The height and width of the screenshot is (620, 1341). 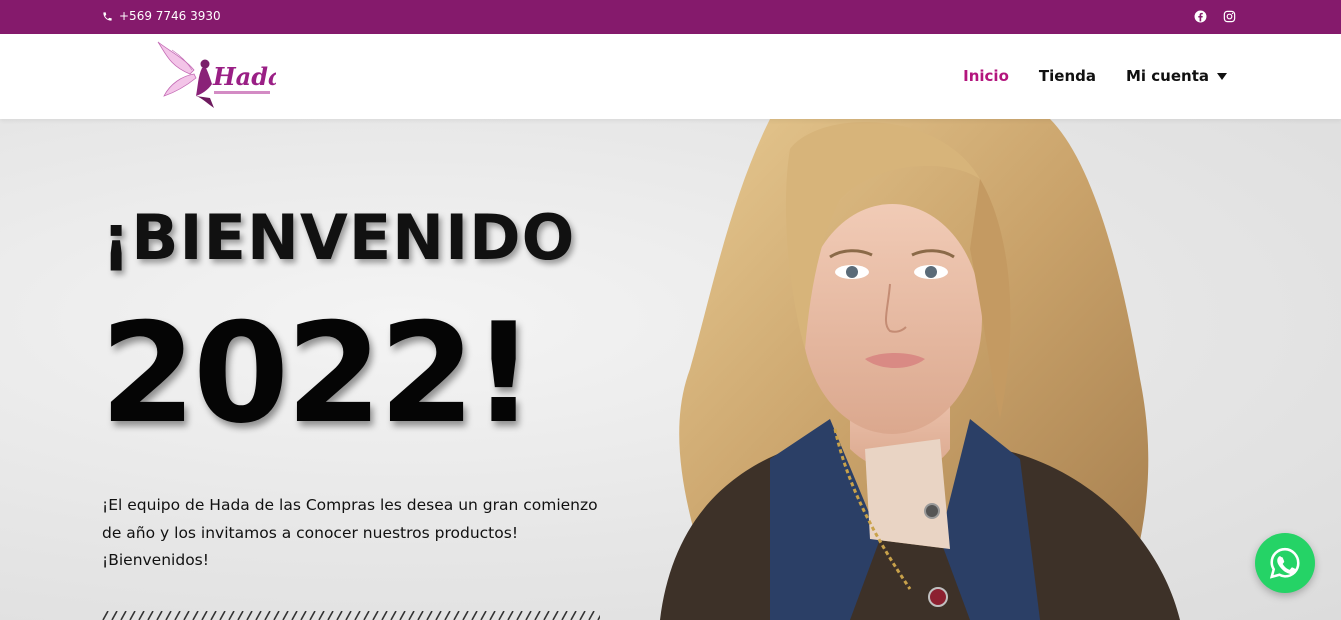 I want to click on nav-mi-cuenta-label: Mi cuenta, so click(x=1167, y=76).